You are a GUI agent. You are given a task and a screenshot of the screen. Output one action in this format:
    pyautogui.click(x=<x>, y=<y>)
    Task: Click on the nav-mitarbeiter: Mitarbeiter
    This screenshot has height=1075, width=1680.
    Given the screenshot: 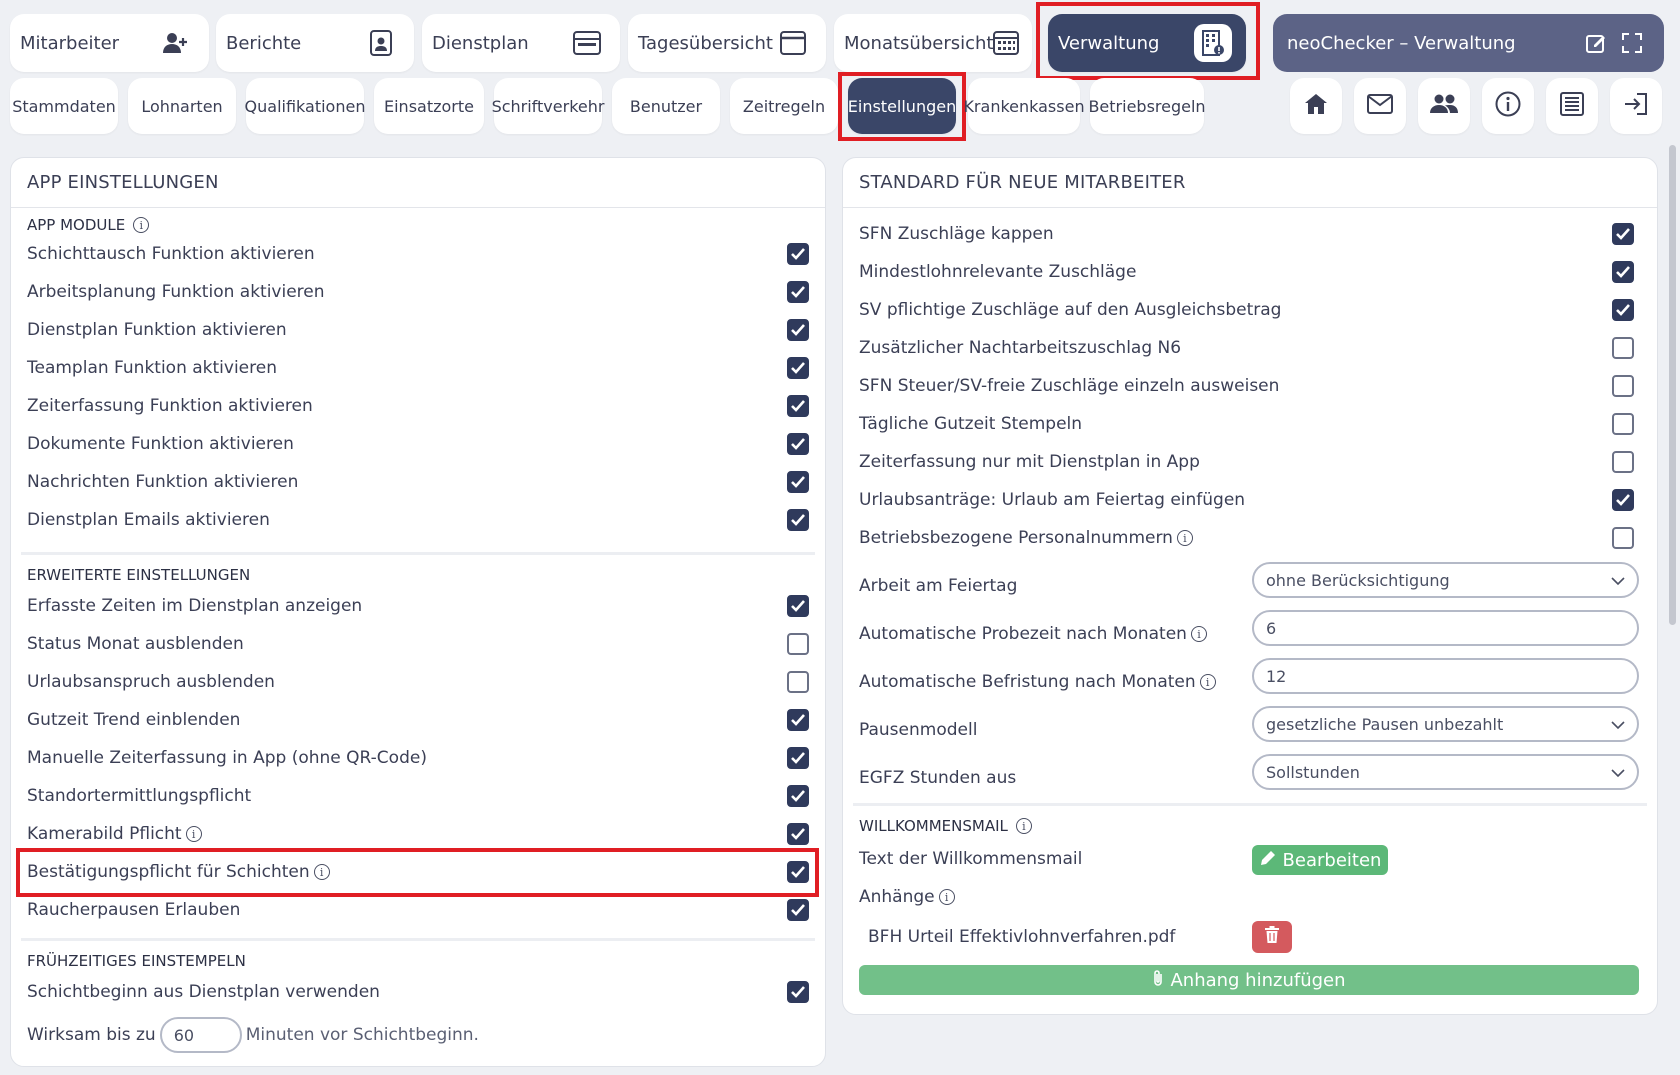 What is the action you would take?
    pyautogui.click(x=109, y=43)
    